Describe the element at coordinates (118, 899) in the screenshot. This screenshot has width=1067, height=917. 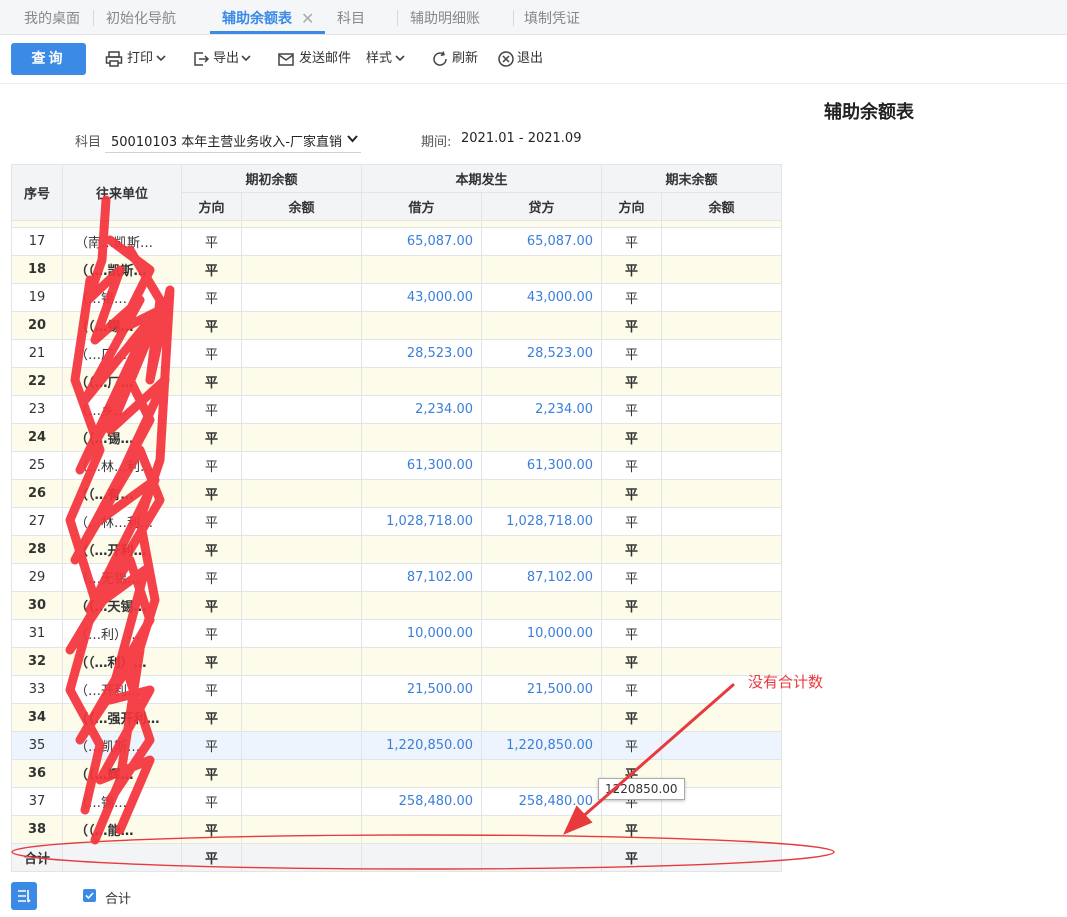
I see `total-checkbox-label: 合计` at that location.